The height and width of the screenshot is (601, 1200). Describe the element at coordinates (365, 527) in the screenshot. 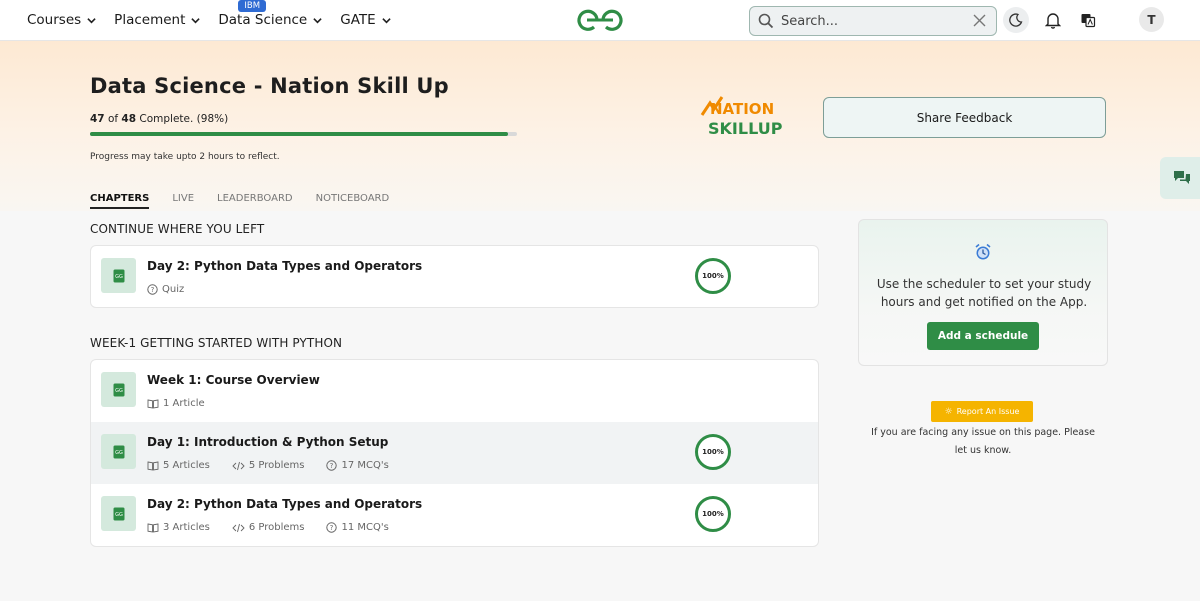

I see `mcq-label: 11 MCQ's` at that location.